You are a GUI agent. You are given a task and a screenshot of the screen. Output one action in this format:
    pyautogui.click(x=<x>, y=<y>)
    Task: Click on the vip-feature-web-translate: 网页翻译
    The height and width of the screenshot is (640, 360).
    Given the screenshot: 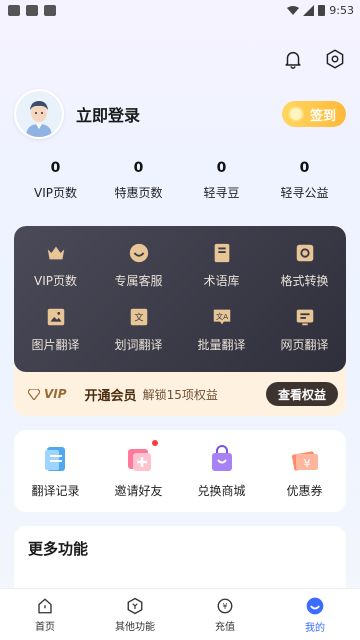 What is the action you would take?
    pyautogui.click(x=304, y=338)
    